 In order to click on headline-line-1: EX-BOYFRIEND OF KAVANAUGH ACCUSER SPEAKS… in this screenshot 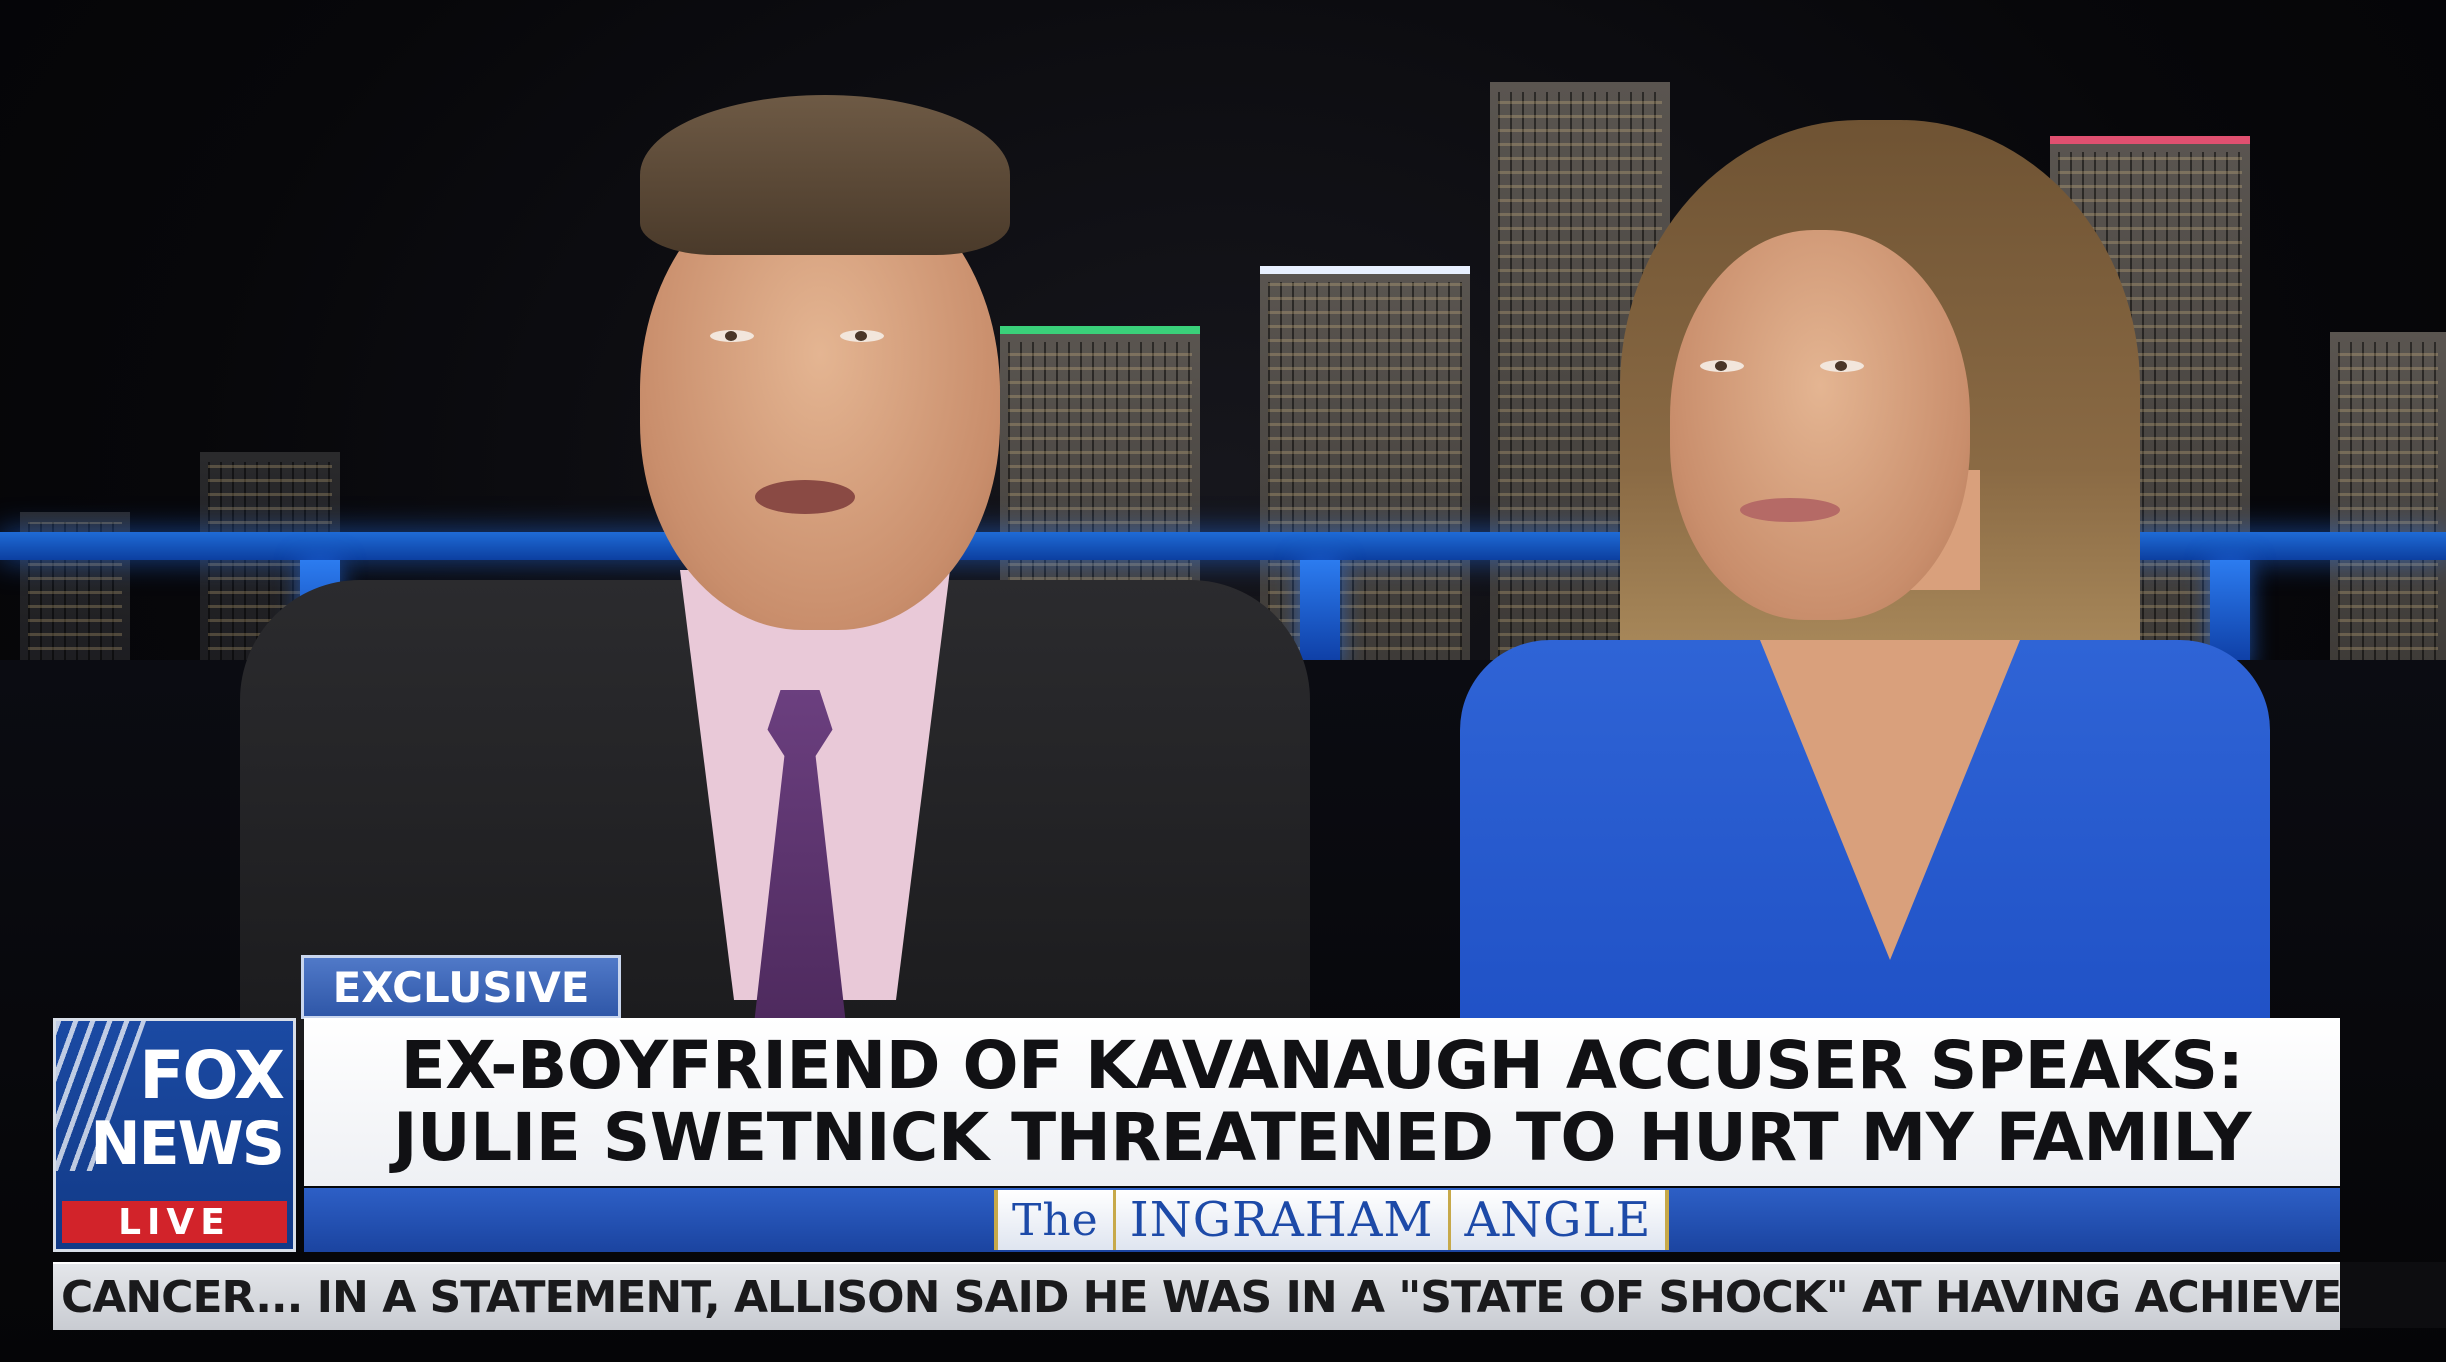, I will do `click(1322, 1065)`.